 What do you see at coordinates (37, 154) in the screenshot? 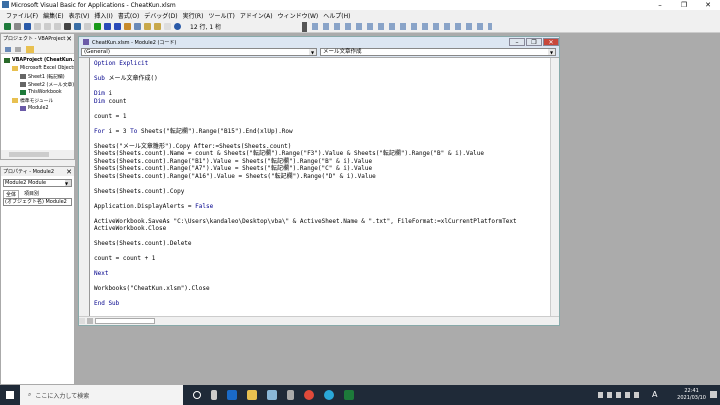
I see `project-hscrollbar` at bounding box center [37, 154].